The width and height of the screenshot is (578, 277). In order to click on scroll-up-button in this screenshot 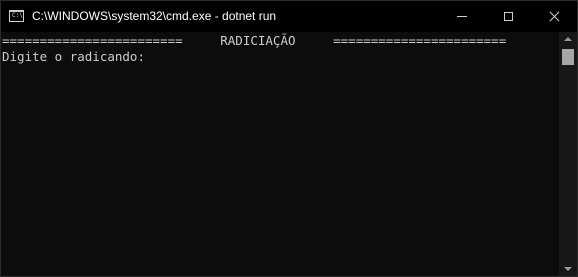, I will do `click(568, 39)`.